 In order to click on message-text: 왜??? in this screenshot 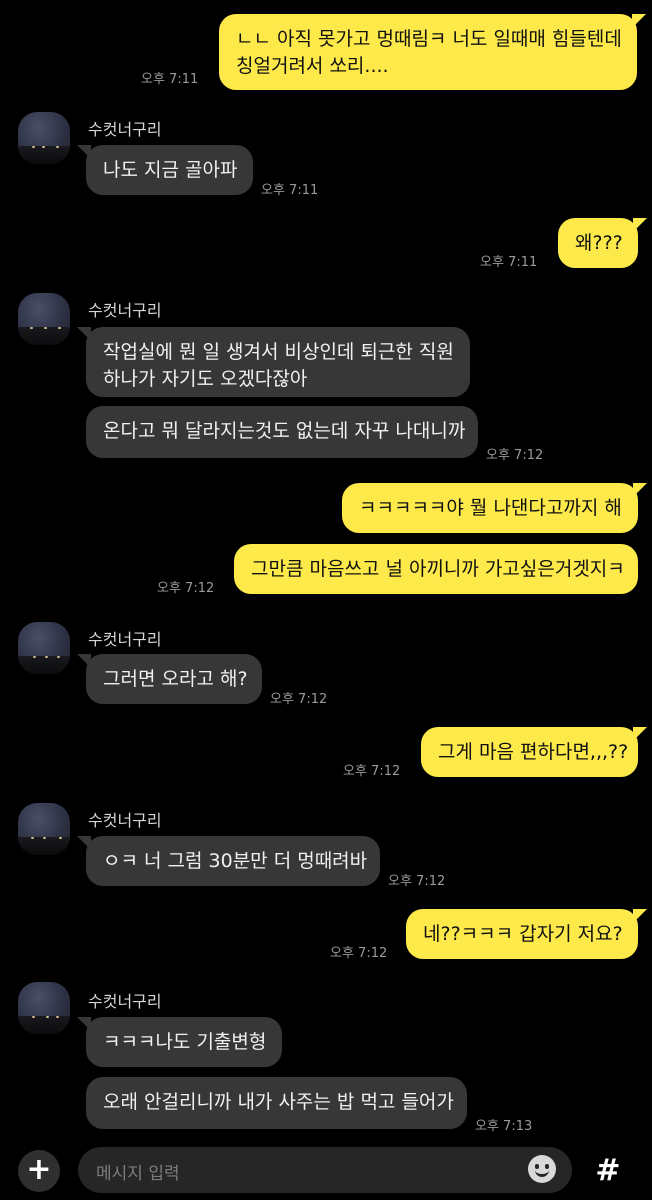, I will do `click(599, 243)`.